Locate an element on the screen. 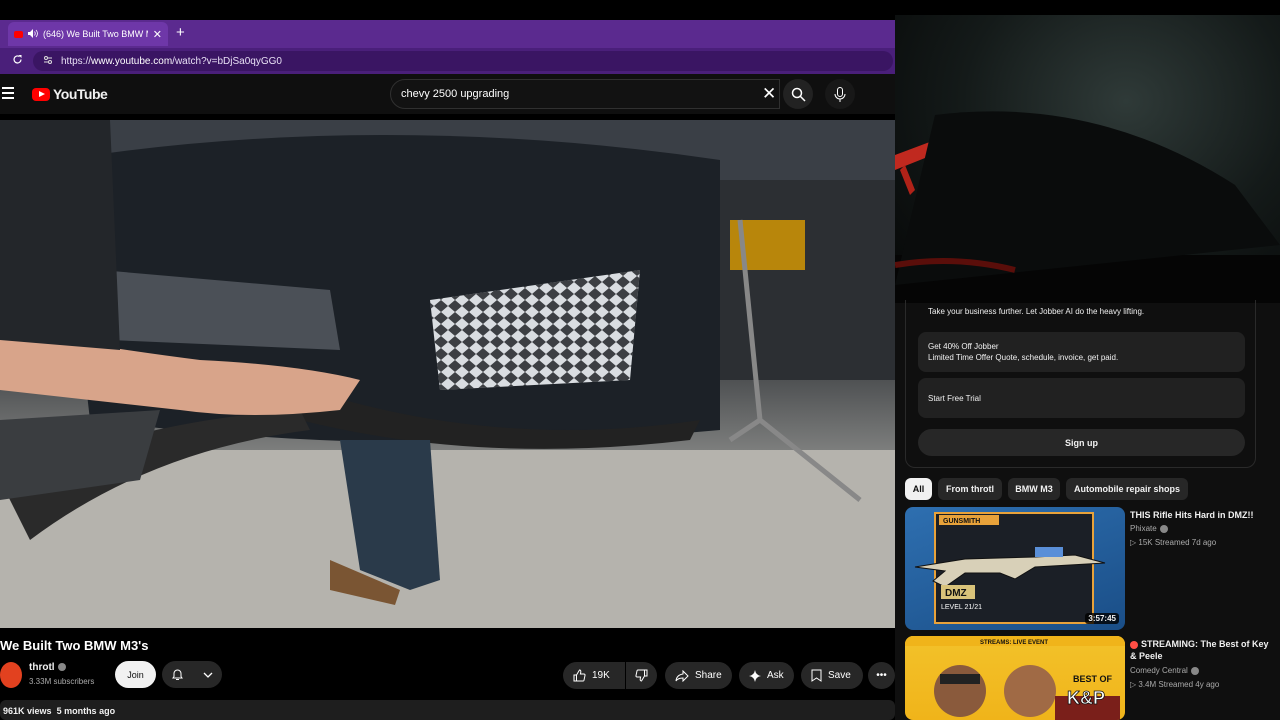  thumb-kp: K&P is located at coordinates (1086, 698).